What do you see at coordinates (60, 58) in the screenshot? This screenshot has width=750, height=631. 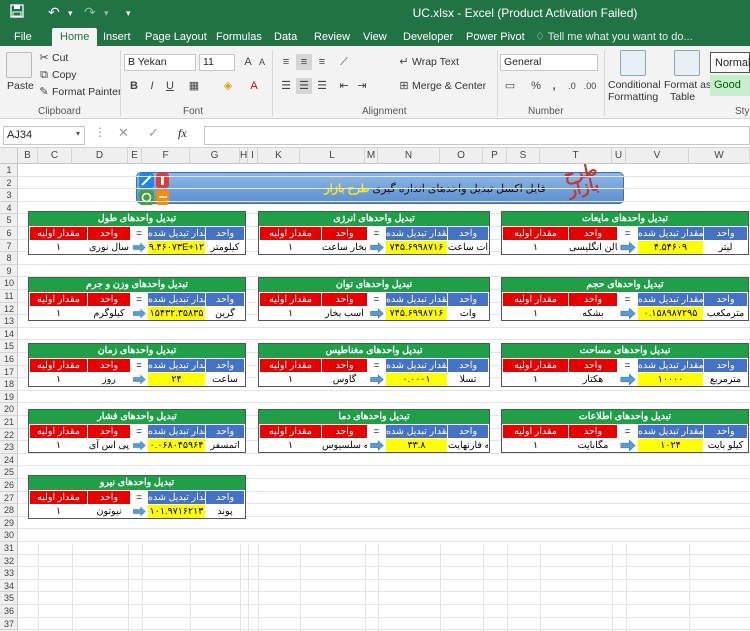 I see `cut-button: Cut` at bounding box center [60, 58].